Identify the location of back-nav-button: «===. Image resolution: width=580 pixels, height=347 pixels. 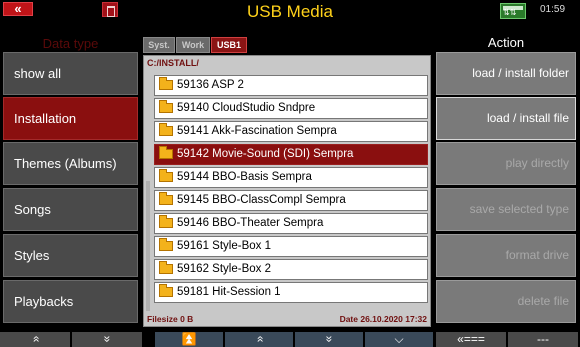
(471, 339).